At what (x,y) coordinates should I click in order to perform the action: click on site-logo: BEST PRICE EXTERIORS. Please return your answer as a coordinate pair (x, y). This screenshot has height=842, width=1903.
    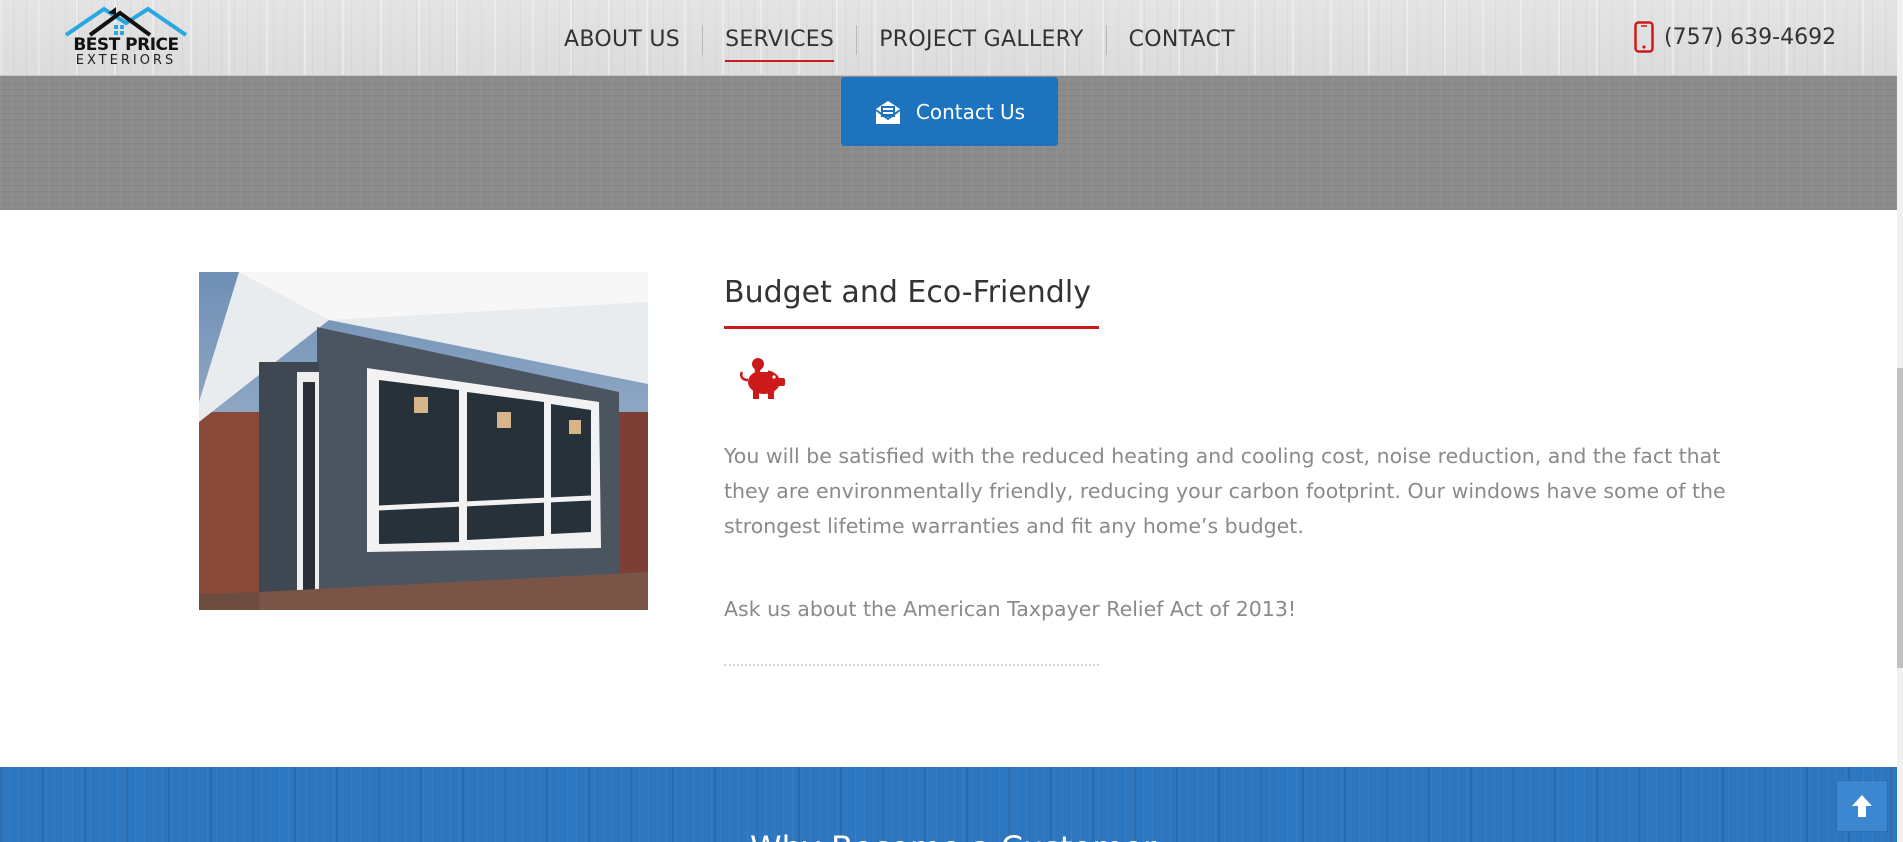
    Looking at the image, I should click on (126, 38).